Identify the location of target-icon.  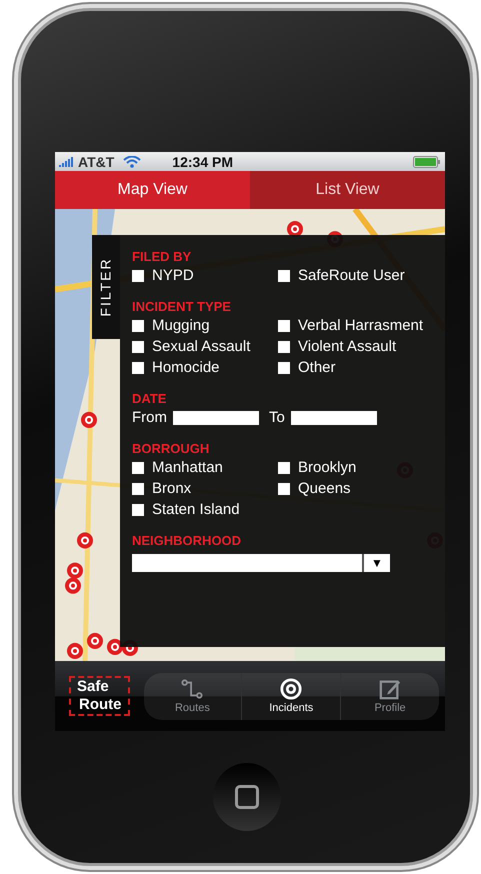
(291, 689).